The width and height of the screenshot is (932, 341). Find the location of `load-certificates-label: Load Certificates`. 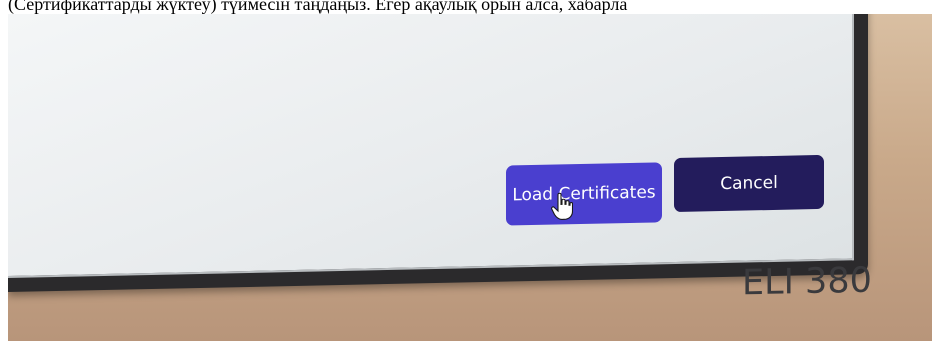

load-certificates-label: Load Certificates is located at coordinates (584, 194).